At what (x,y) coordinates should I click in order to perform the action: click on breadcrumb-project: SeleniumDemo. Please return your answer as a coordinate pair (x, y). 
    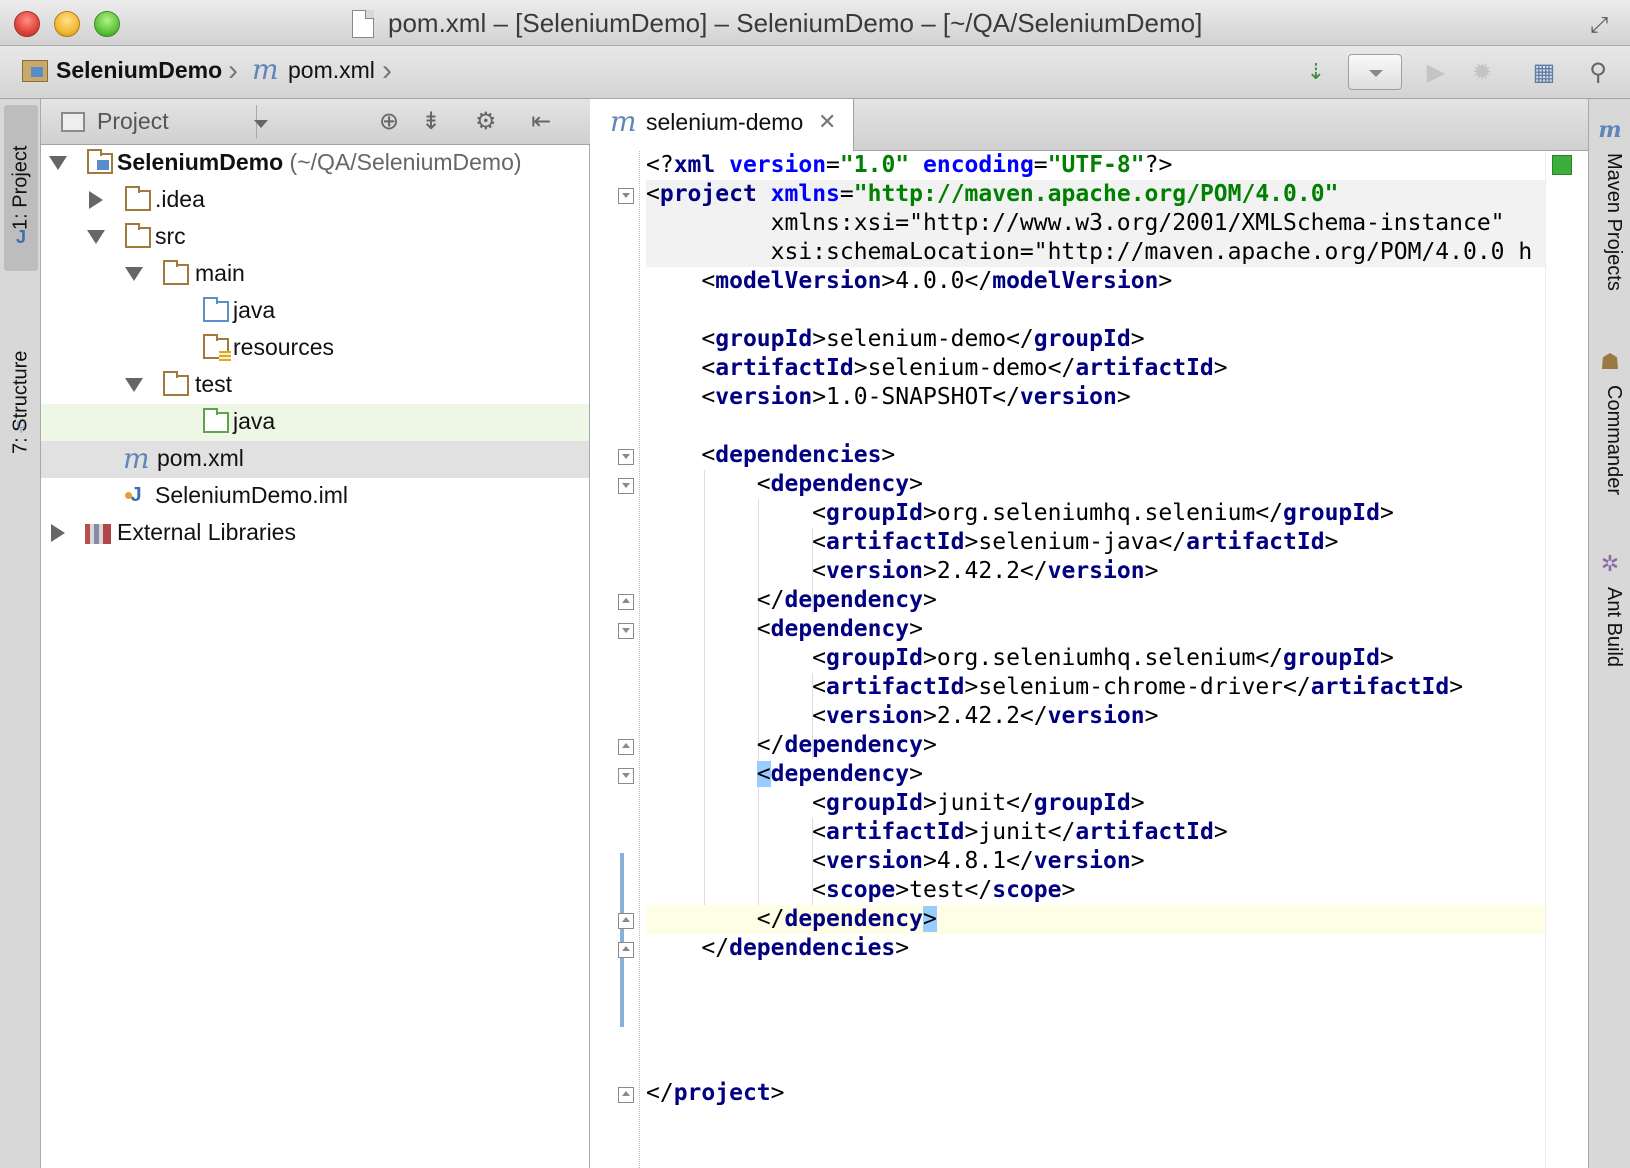
    Looking at the image, I should click on (139, 70).